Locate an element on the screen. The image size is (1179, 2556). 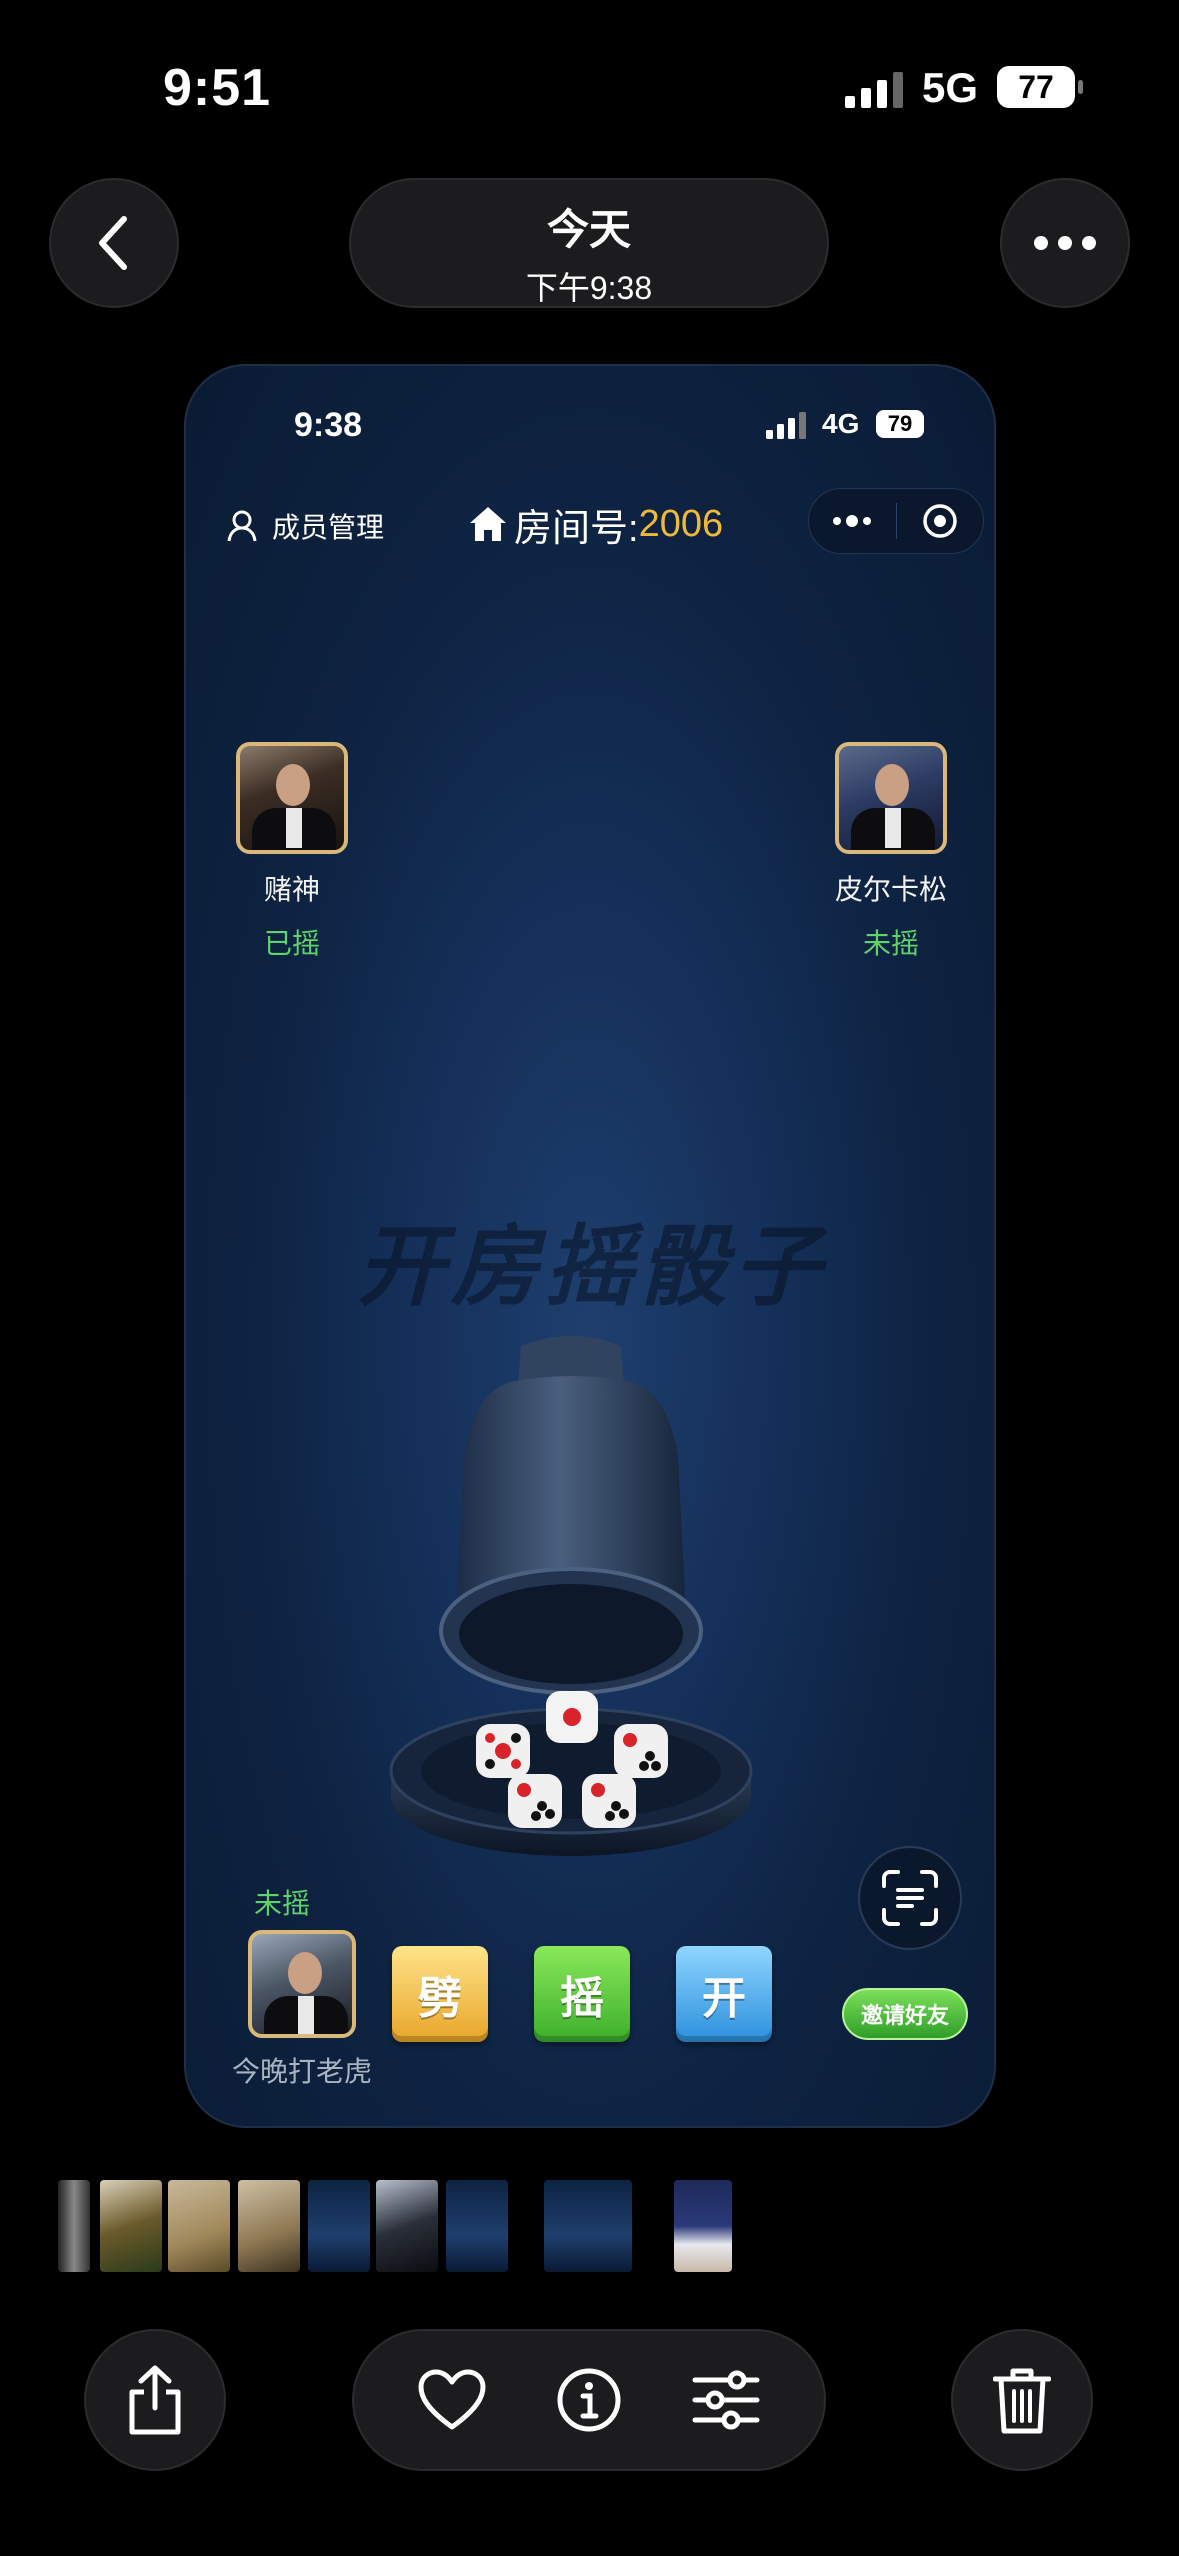
thumbnail-strip is located at coordinates (589, 2226).